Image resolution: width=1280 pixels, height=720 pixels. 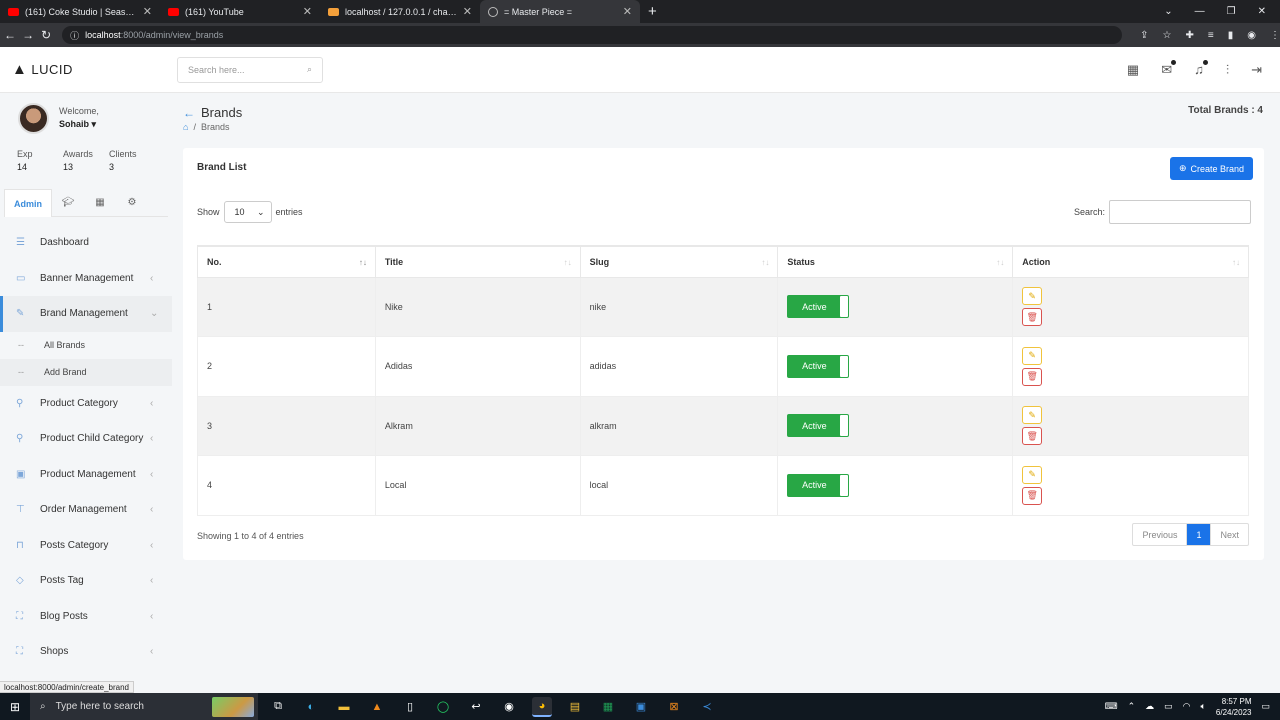 What do you see at coordinates (1160, 534) in the screenshot?
I see `pagination-previous: Previous` at bounding box center [1160, 534].